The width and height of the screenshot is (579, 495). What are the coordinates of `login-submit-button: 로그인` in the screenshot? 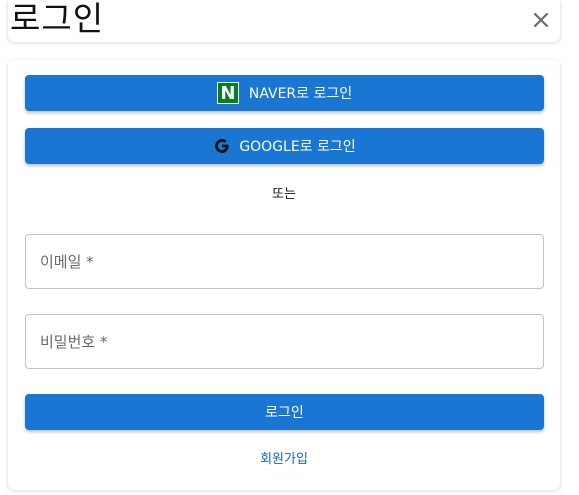 It's located at (284, 412).